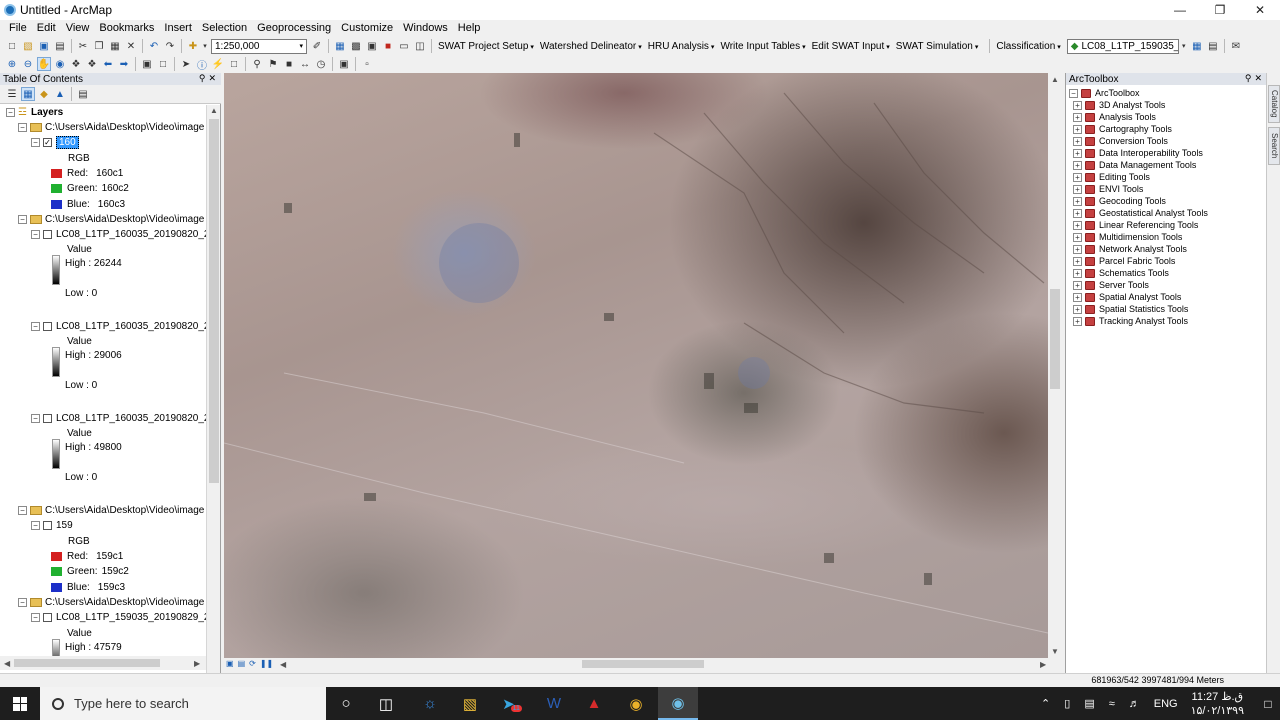 This screenshot has width=1280, height=720. I want to click on forward-arrow-icon: ➡, so click(124, 64).